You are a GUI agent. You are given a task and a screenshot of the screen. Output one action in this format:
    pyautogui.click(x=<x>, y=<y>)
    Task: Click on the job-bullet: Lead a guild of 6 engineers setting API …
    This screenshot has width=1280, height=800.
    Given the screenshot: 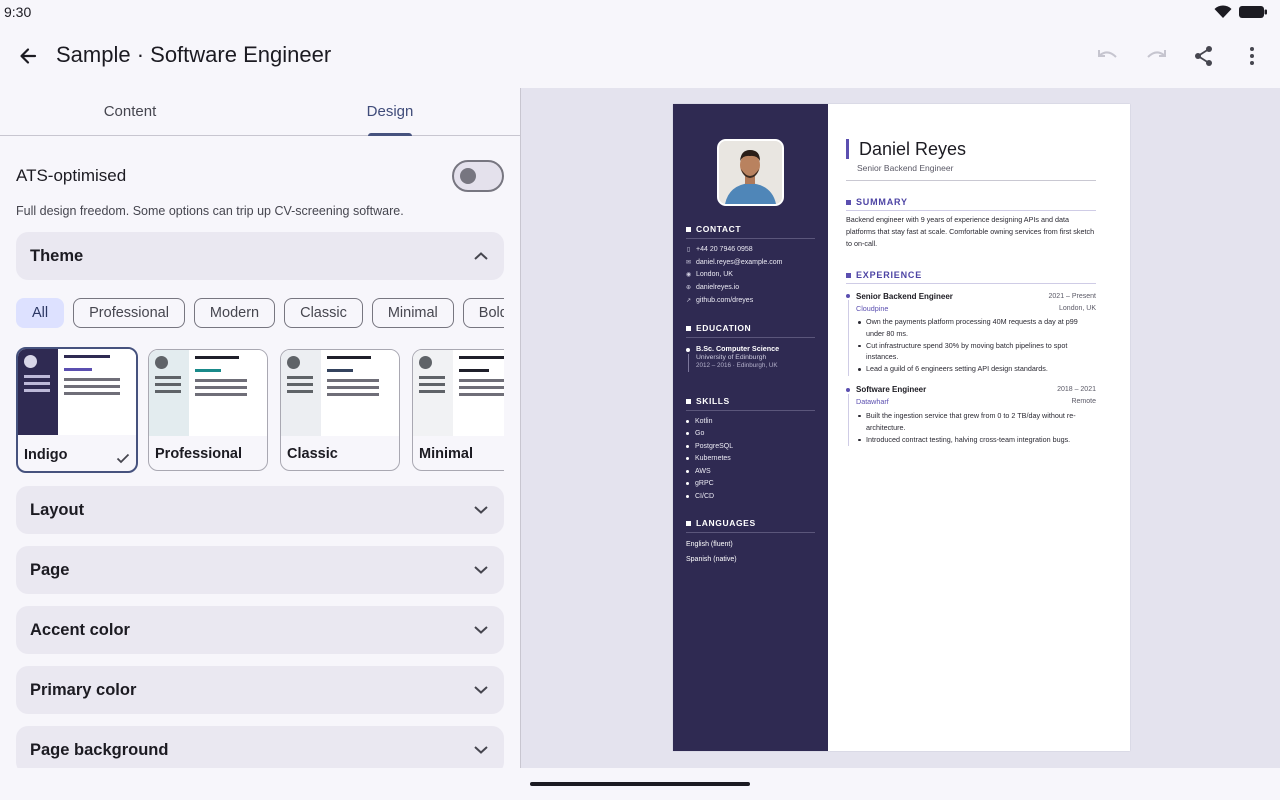 What is the action you would take?
    pyautogui.click(x=976, y=369)
    